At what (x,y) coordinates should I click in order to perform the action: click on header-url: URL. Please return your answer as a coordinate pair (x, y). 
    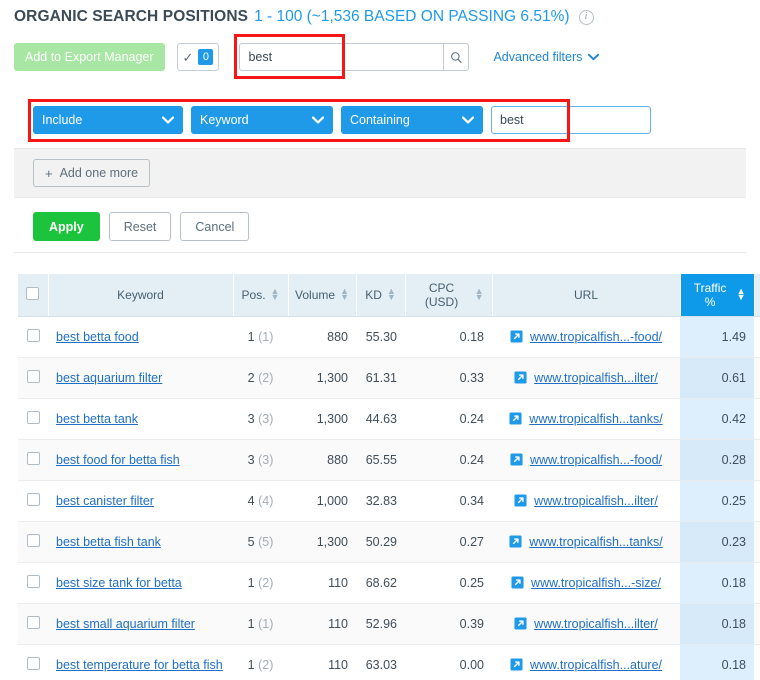
    Looking at the image, I should click on (586, 295).